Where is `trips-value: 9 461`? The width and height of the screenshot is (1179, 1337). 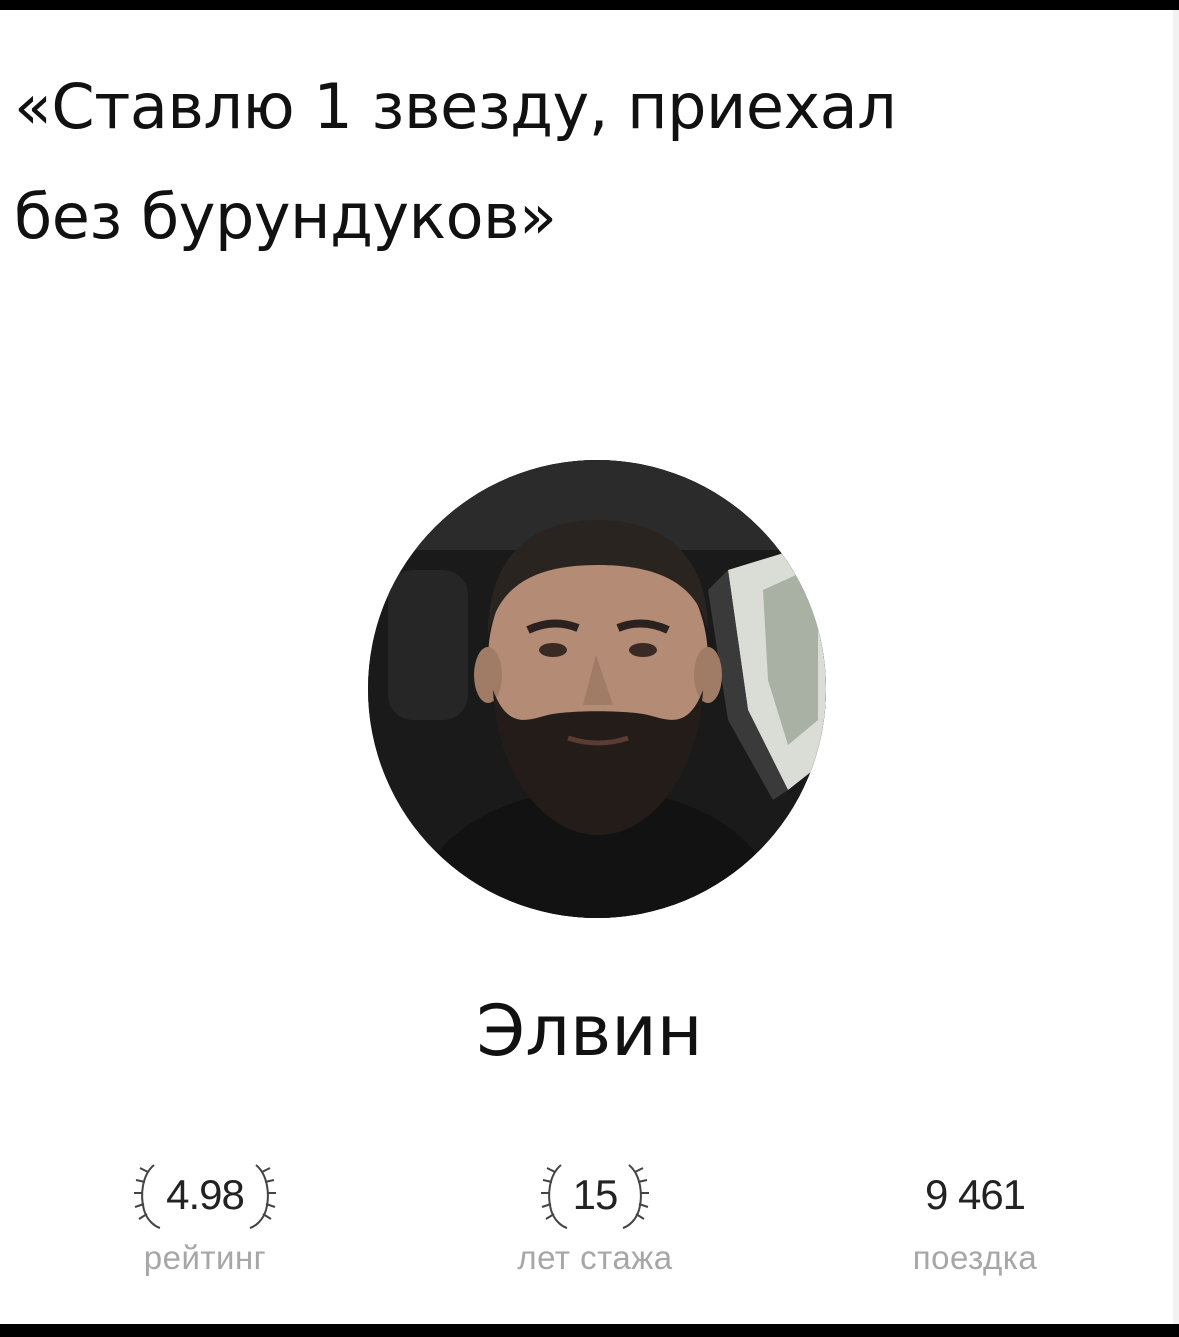
trips-value: 9 461 is located at coordinates (975, 1194).